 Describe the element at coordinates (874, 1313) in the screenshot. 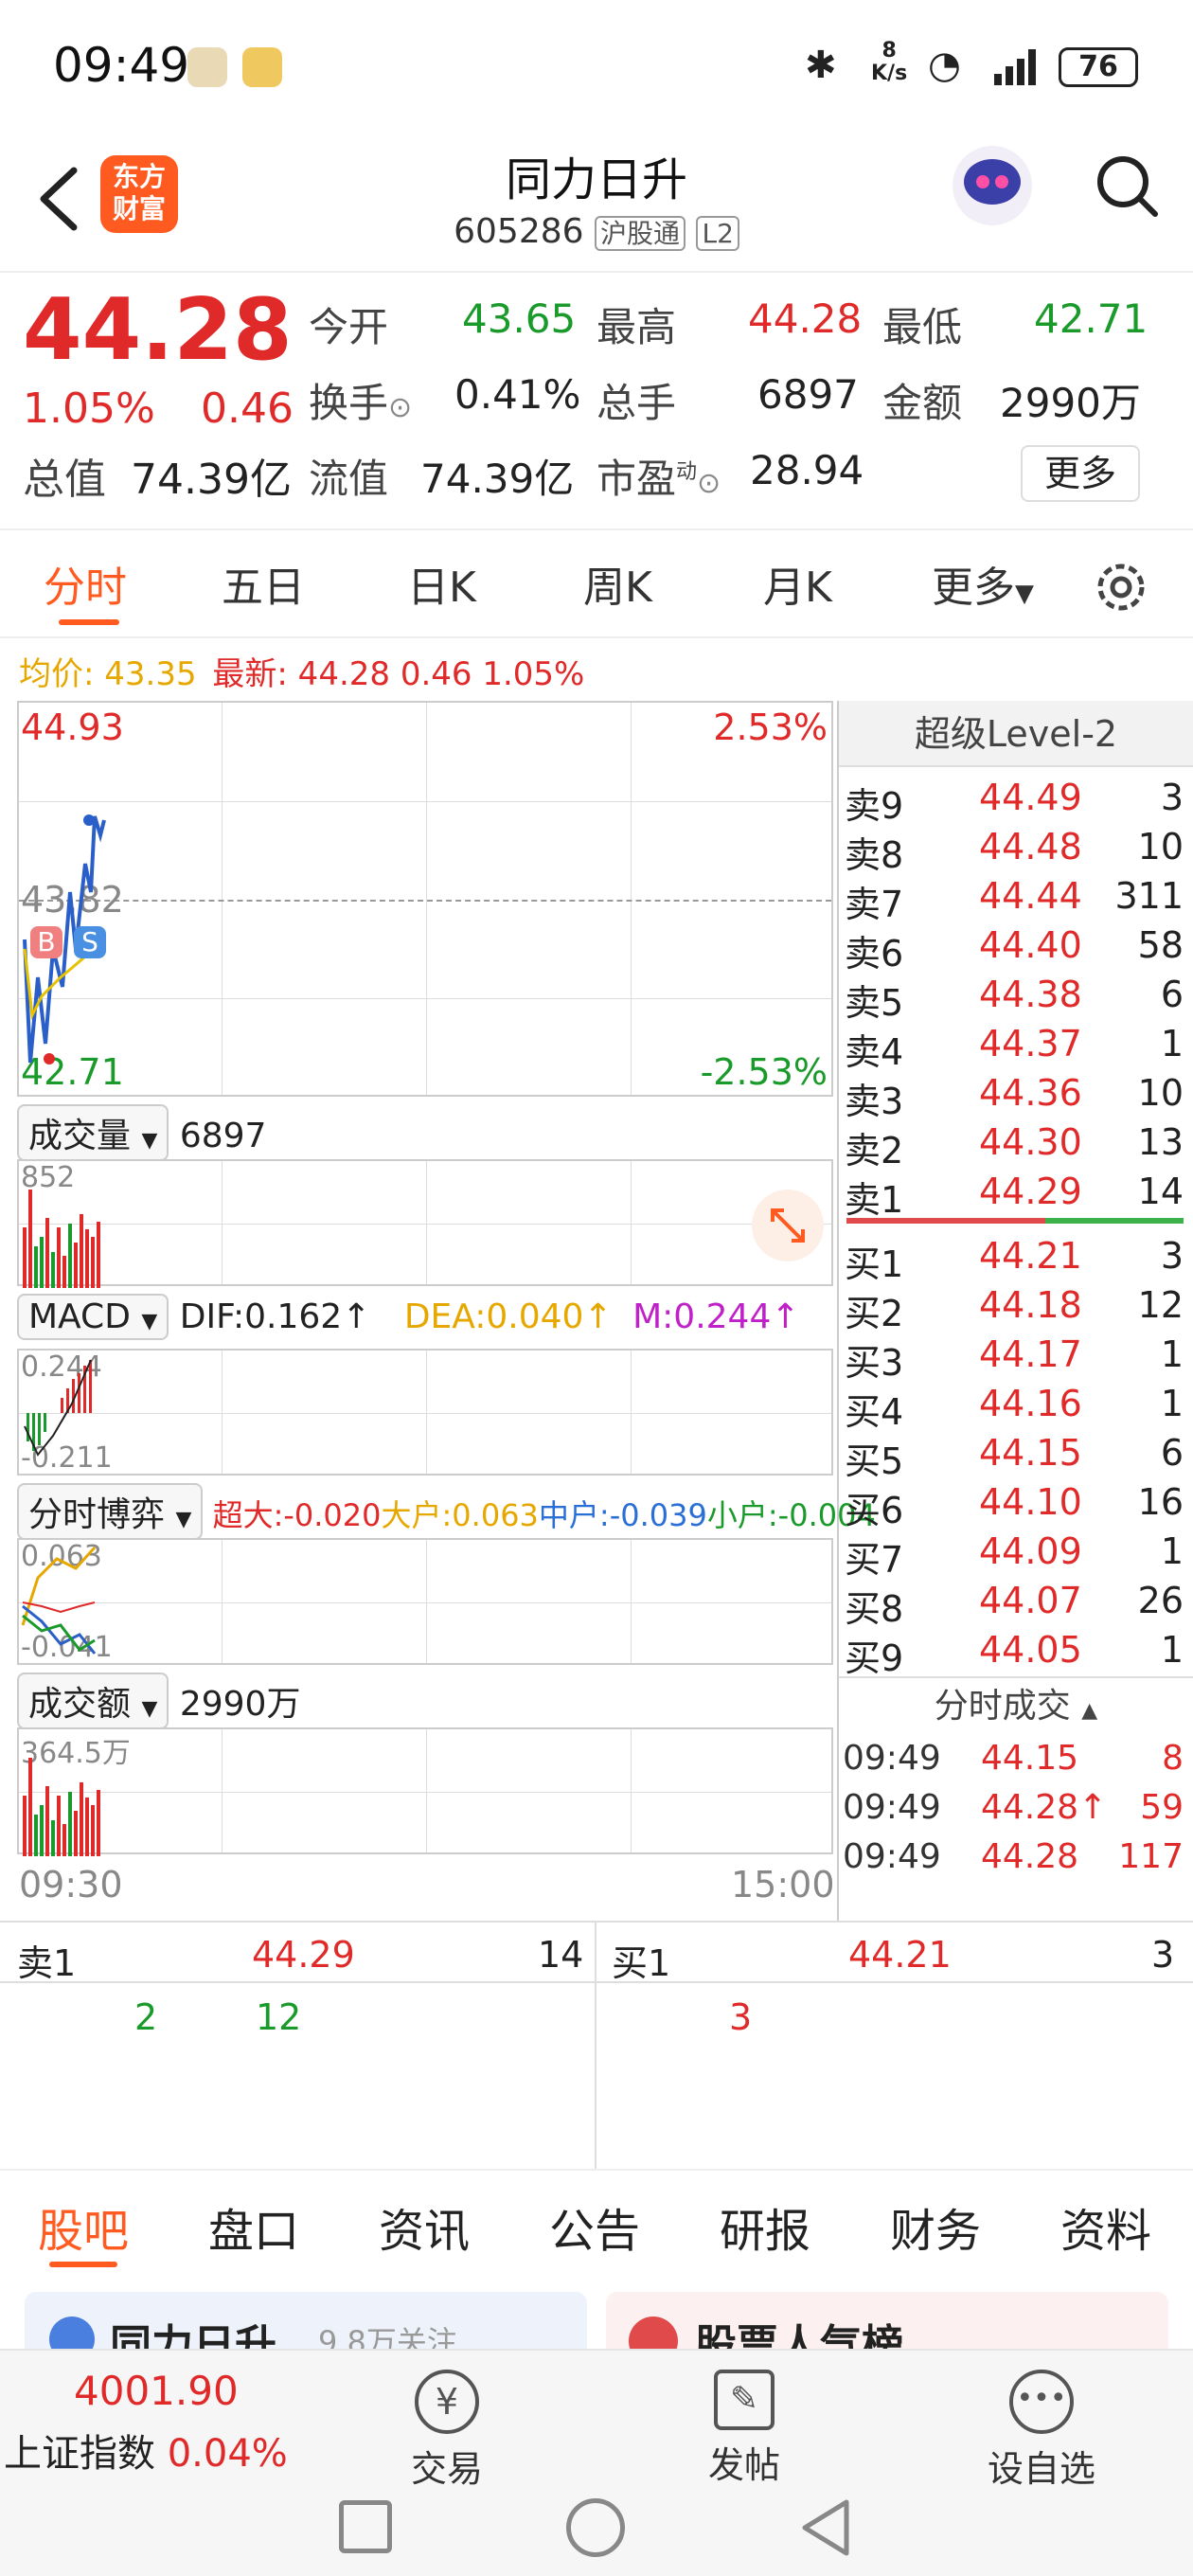

I see `order-level: 买2` at that location.